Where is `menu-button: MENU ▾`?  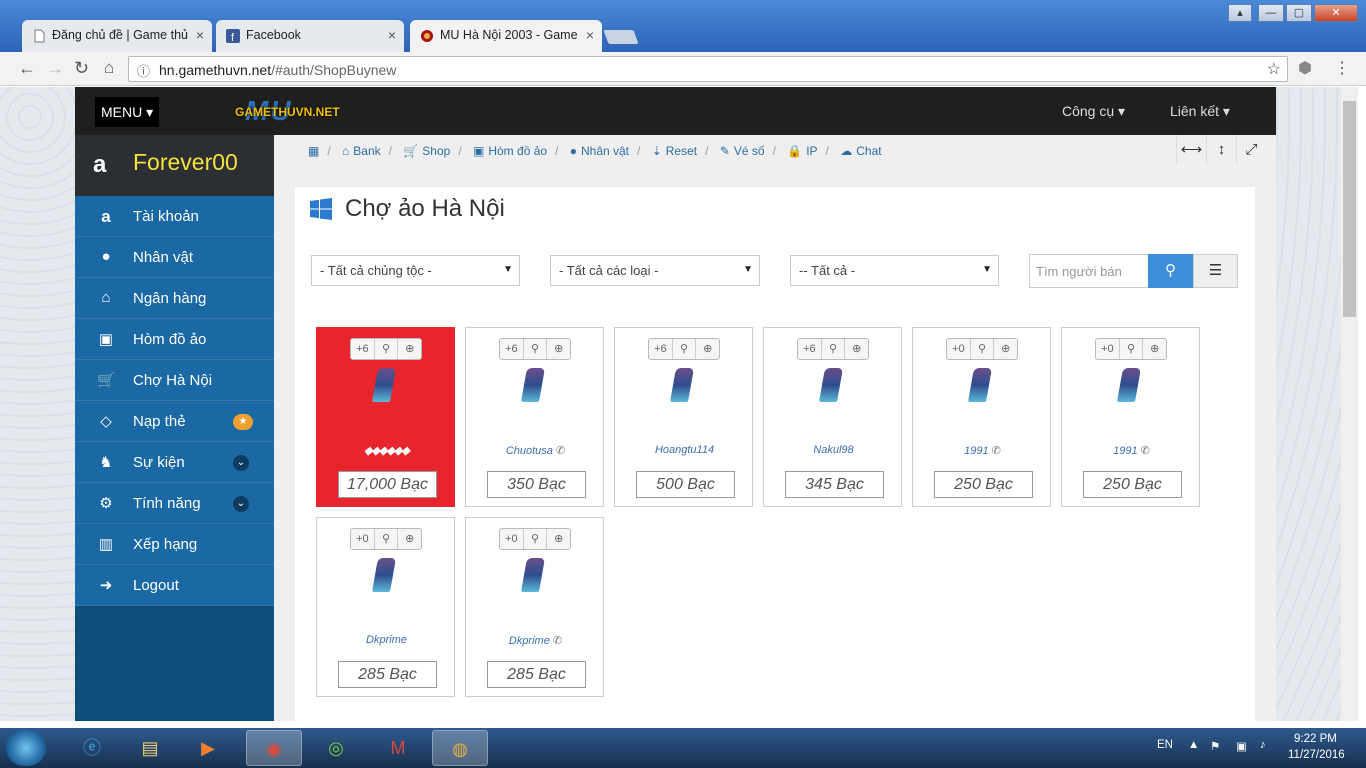
menu-button: MENU ▾ is located at coordinates (127, 112).